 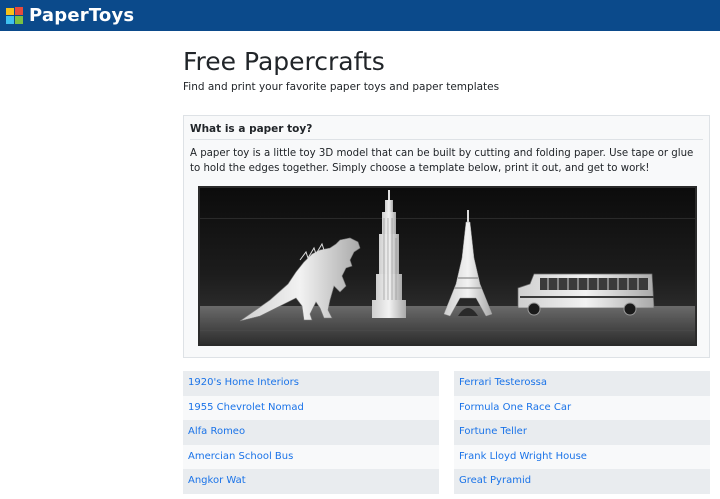 I want to click on template-link: Amercian School Bus, so click(x=311, y=456).